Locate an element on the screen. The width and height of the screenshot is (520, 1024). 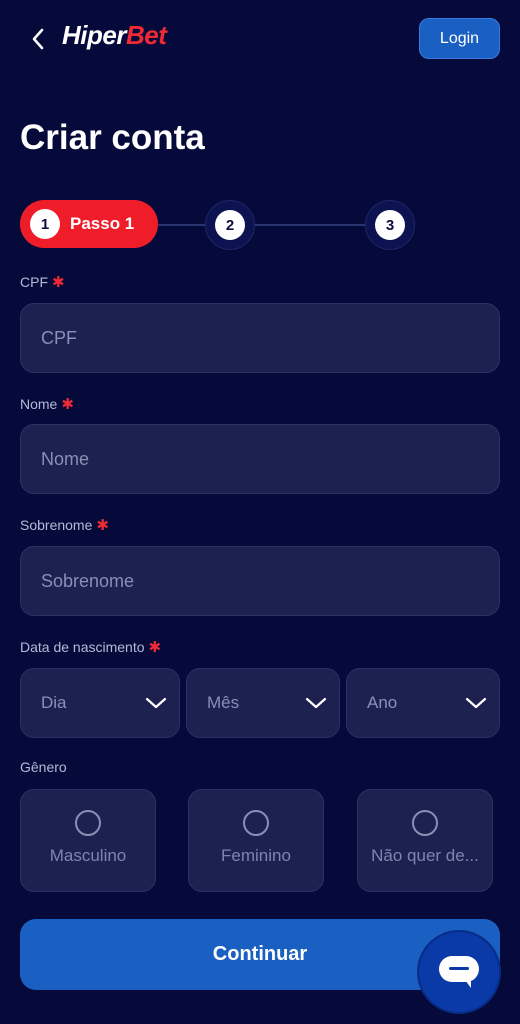
logo-bet: Bet is located at coordinates (146, 35).